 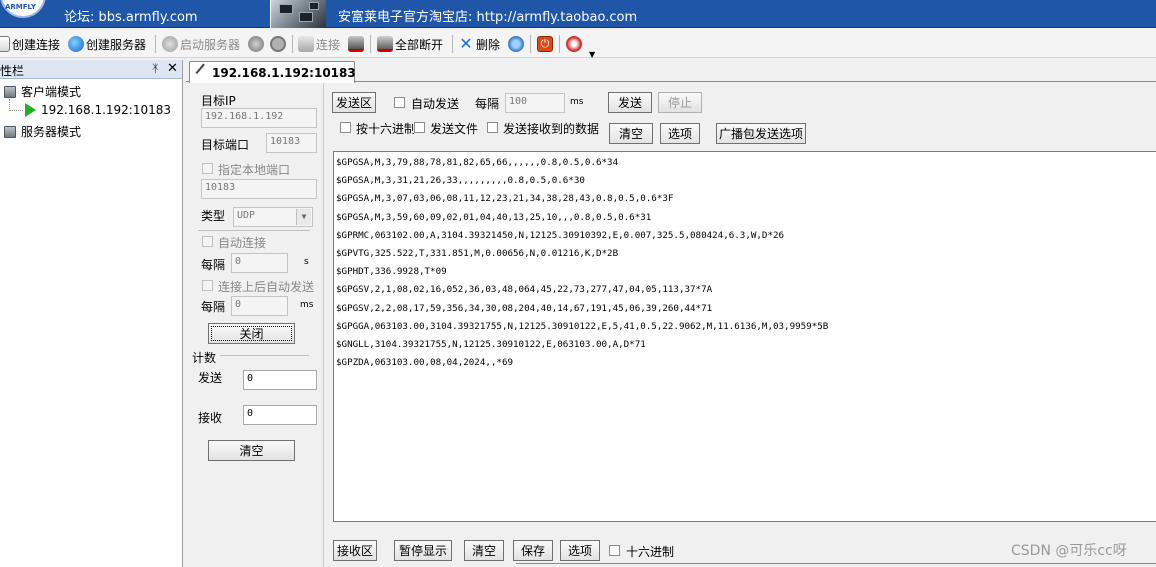 What do you see at coordinates (251, 450) in the screenshot?
I see `clear-count-button: 清空` at bounding box center [251, 450].